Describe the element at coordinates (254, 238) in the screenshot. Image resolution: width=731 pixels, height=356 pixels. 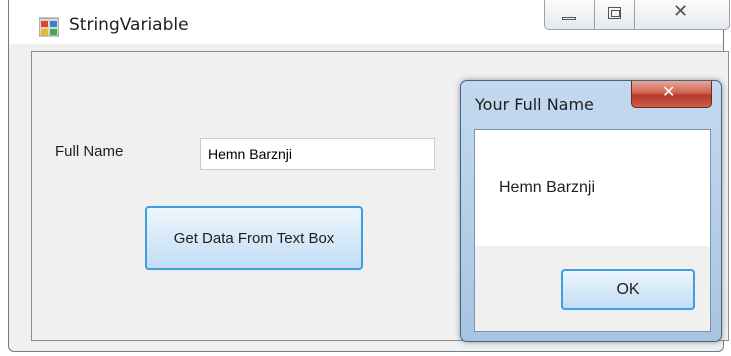
I see `get-data-button: Get Data From Text Box` at that location.